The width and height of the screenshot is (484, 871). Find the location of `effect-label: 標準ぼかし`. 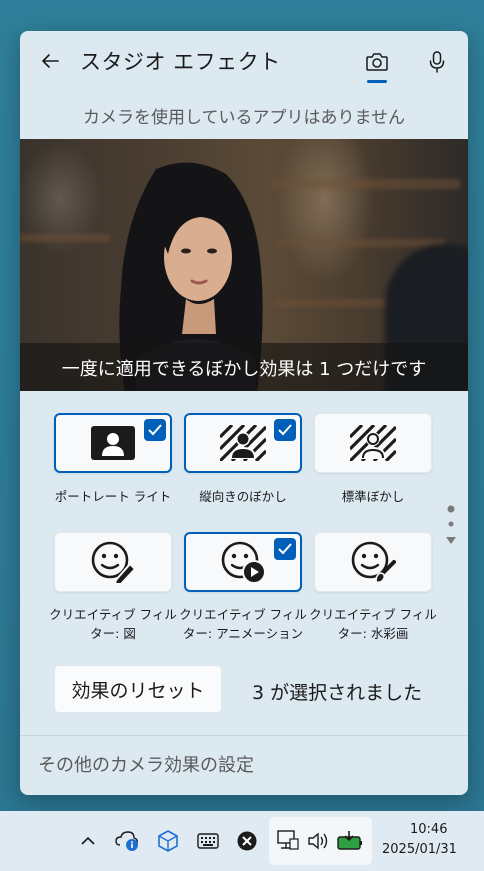

effect-label: 標準ぼかし is located at coordinates (373, 496).